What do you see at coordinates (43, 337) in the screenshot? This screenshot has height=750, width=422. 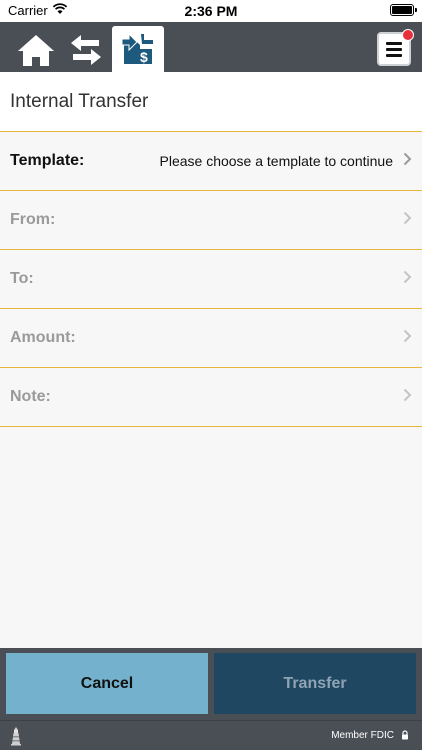 I see `amount-label: Amount:` at bounding box center [43, 337].